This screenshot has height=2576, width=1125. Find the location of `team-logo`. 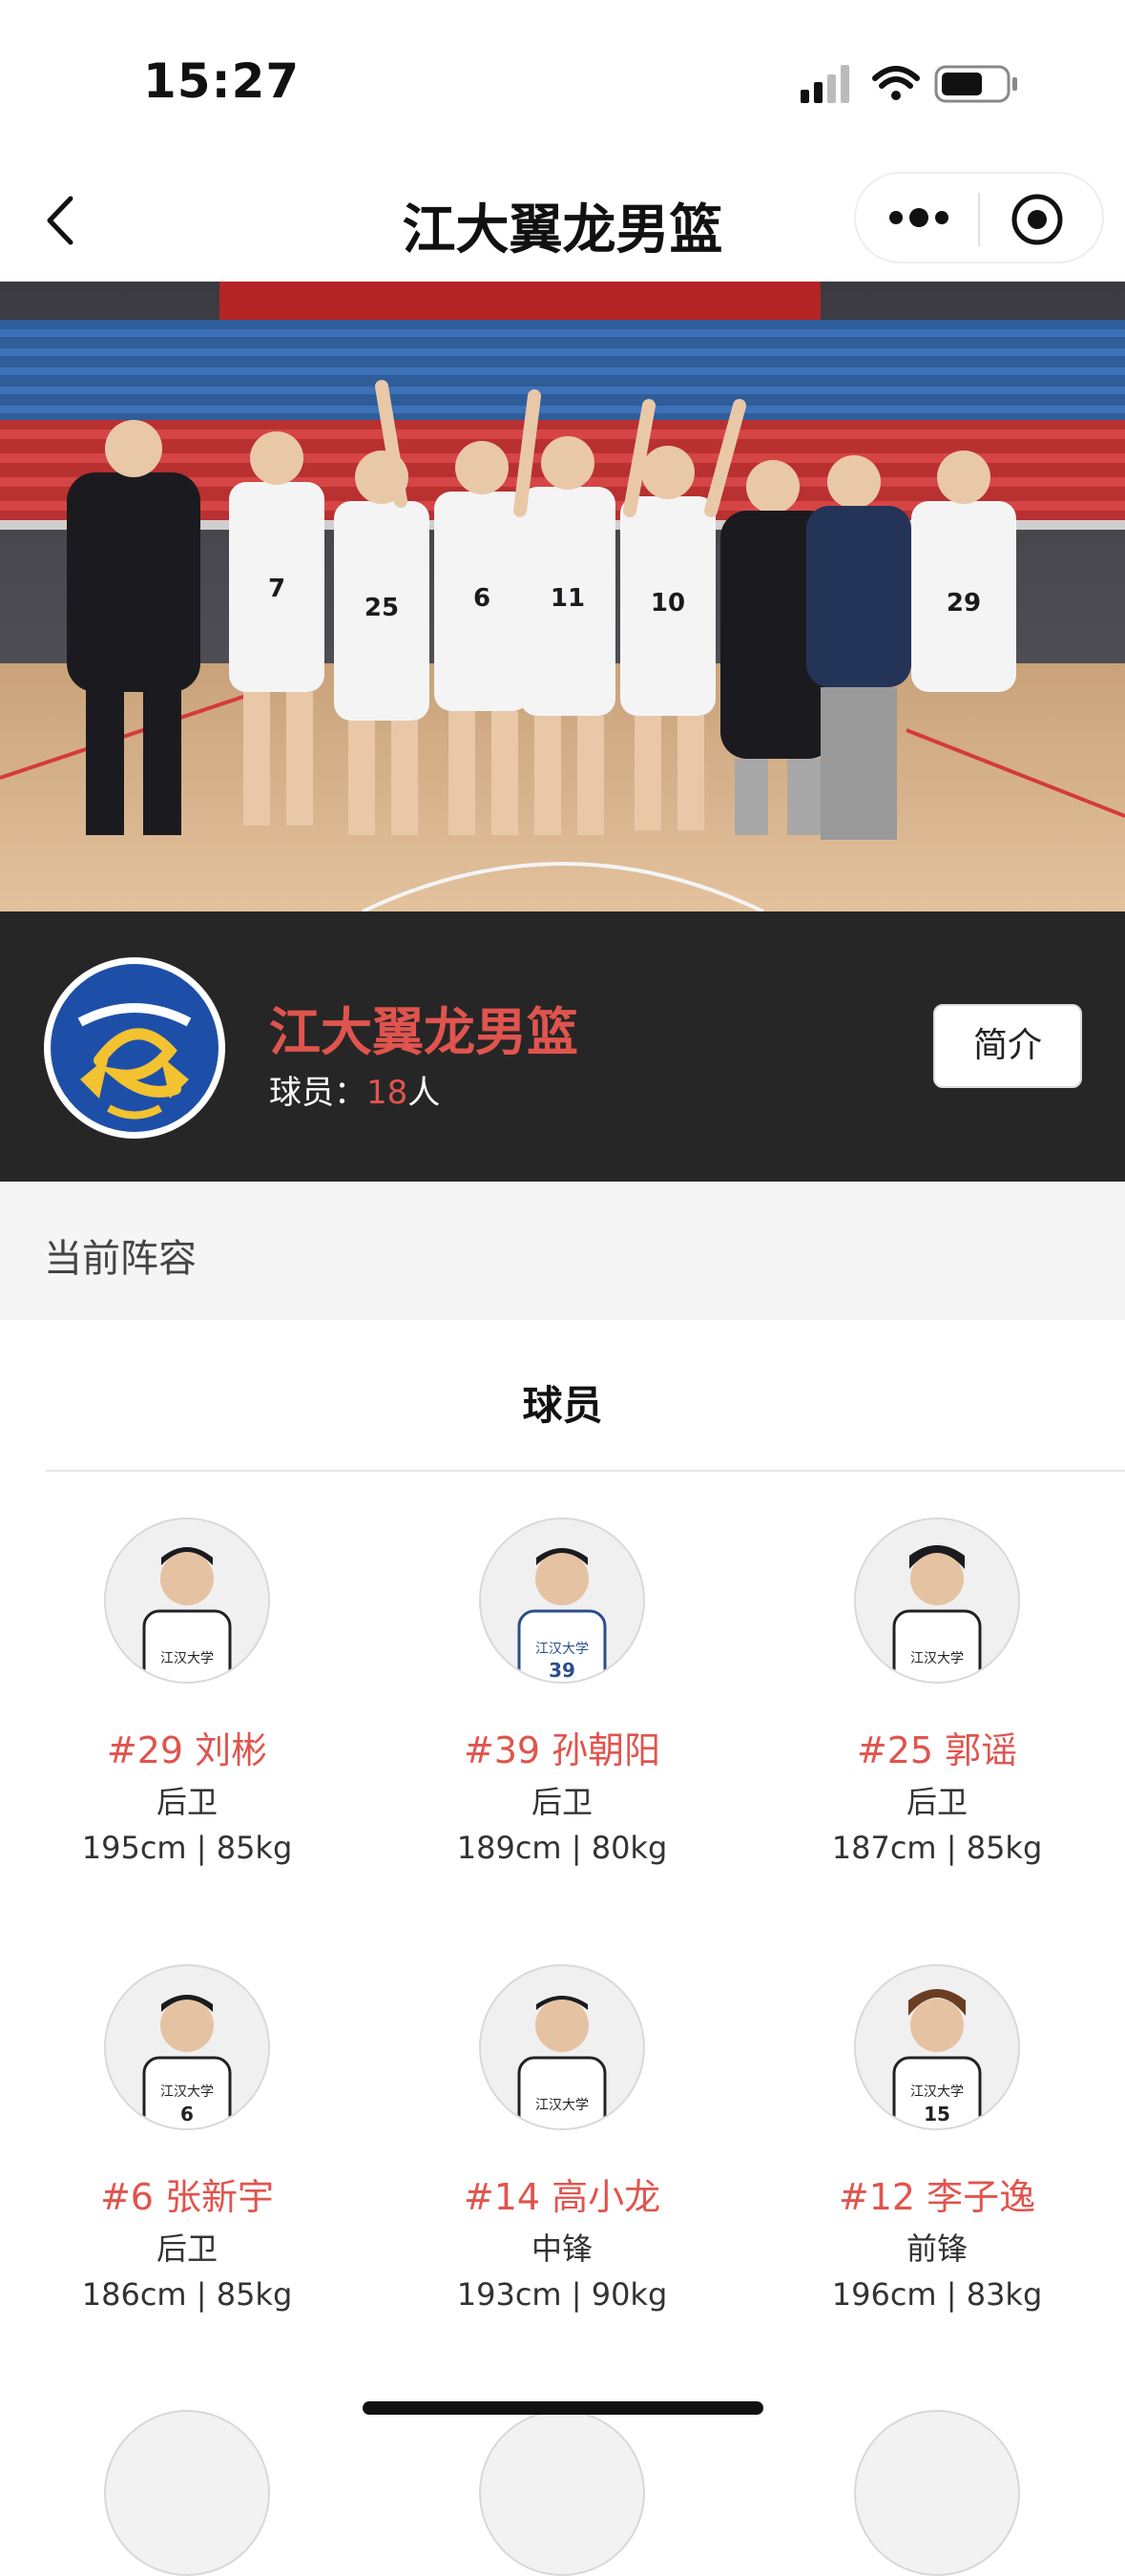

team-logo is located at coordinates (135, 1048).